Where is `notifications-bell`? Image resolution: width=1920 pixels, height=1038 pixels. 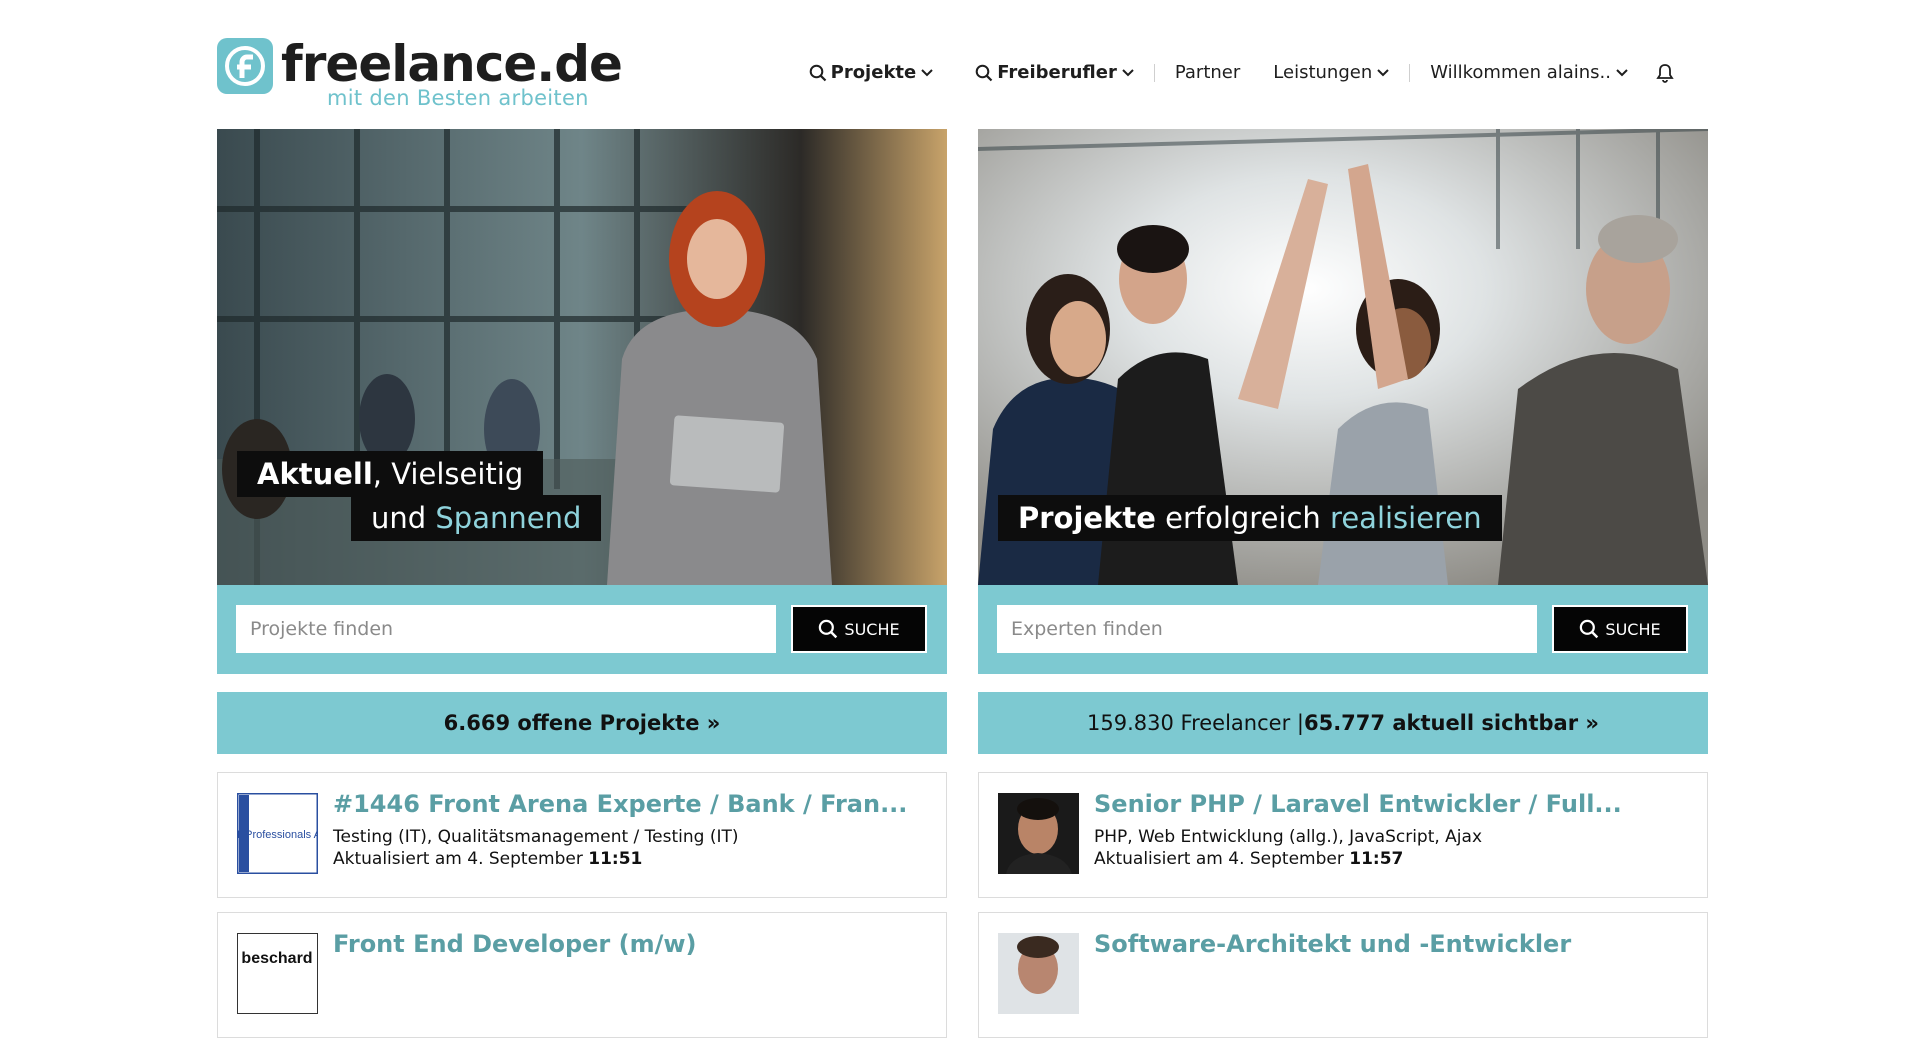
notifications-bell is located at coordinates (1665, 73).